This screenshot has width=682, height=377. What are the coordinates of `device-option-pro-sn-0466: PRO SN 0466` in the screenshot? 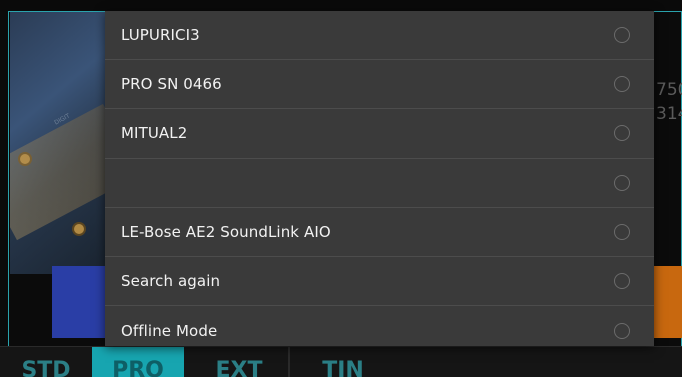 It's located at (379, 85).